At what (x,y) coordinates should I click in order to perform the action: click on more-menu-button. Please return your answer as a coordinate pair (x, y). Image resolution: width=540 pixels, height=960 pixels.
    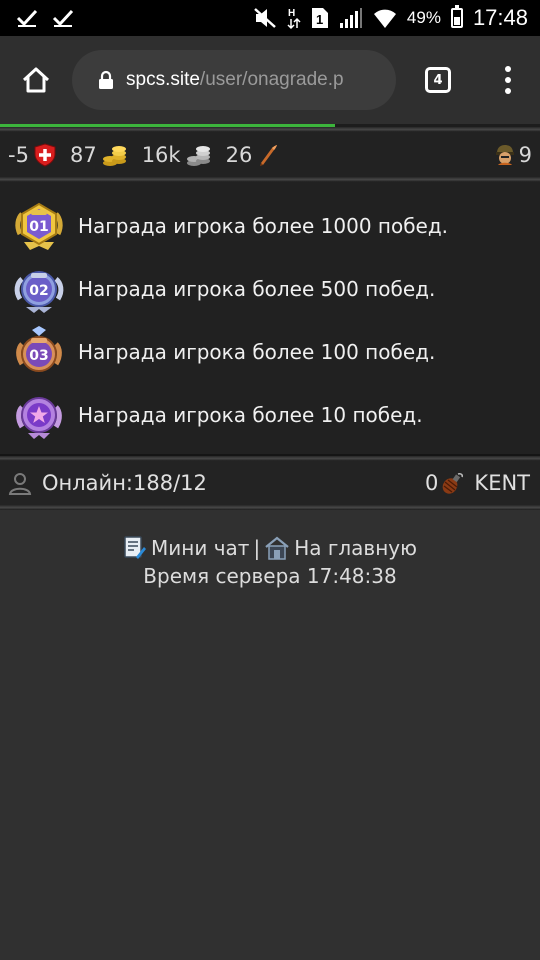
    Looking at the image, I should click on (508, 80).